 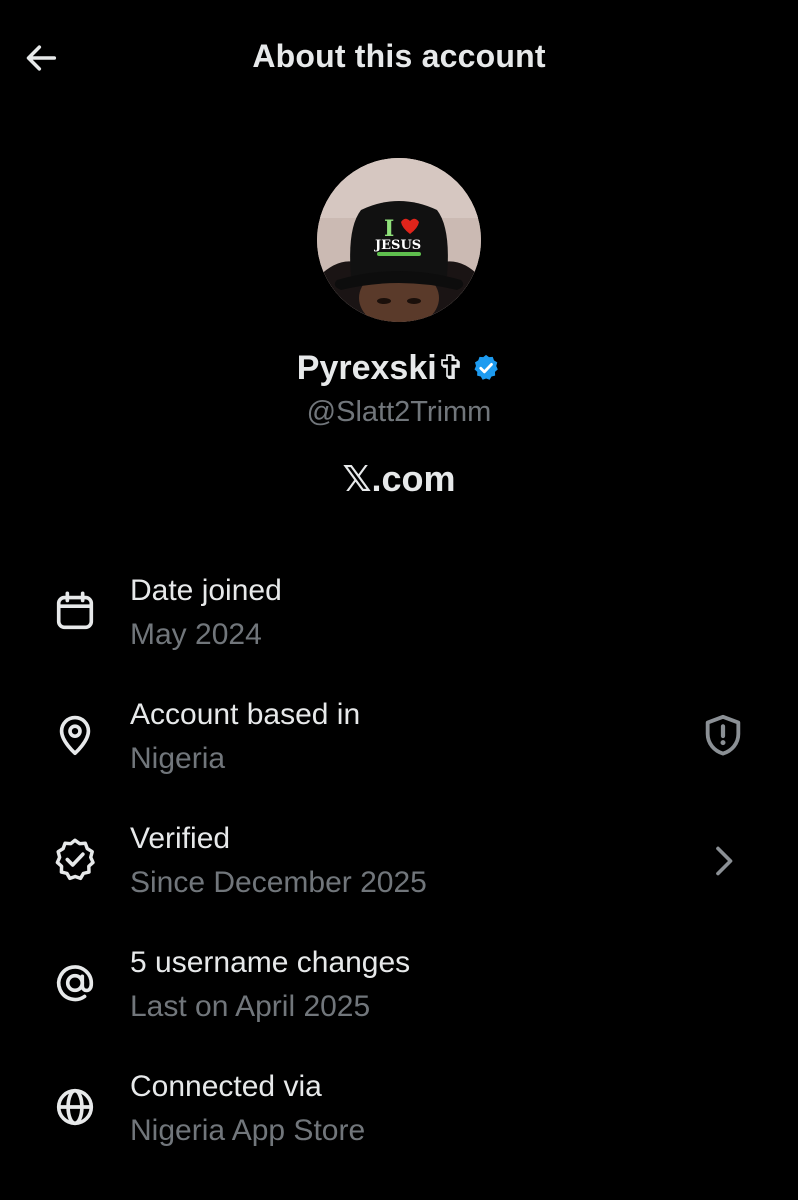 I want to click on at-sign-icon, so click(x=75, y=983).